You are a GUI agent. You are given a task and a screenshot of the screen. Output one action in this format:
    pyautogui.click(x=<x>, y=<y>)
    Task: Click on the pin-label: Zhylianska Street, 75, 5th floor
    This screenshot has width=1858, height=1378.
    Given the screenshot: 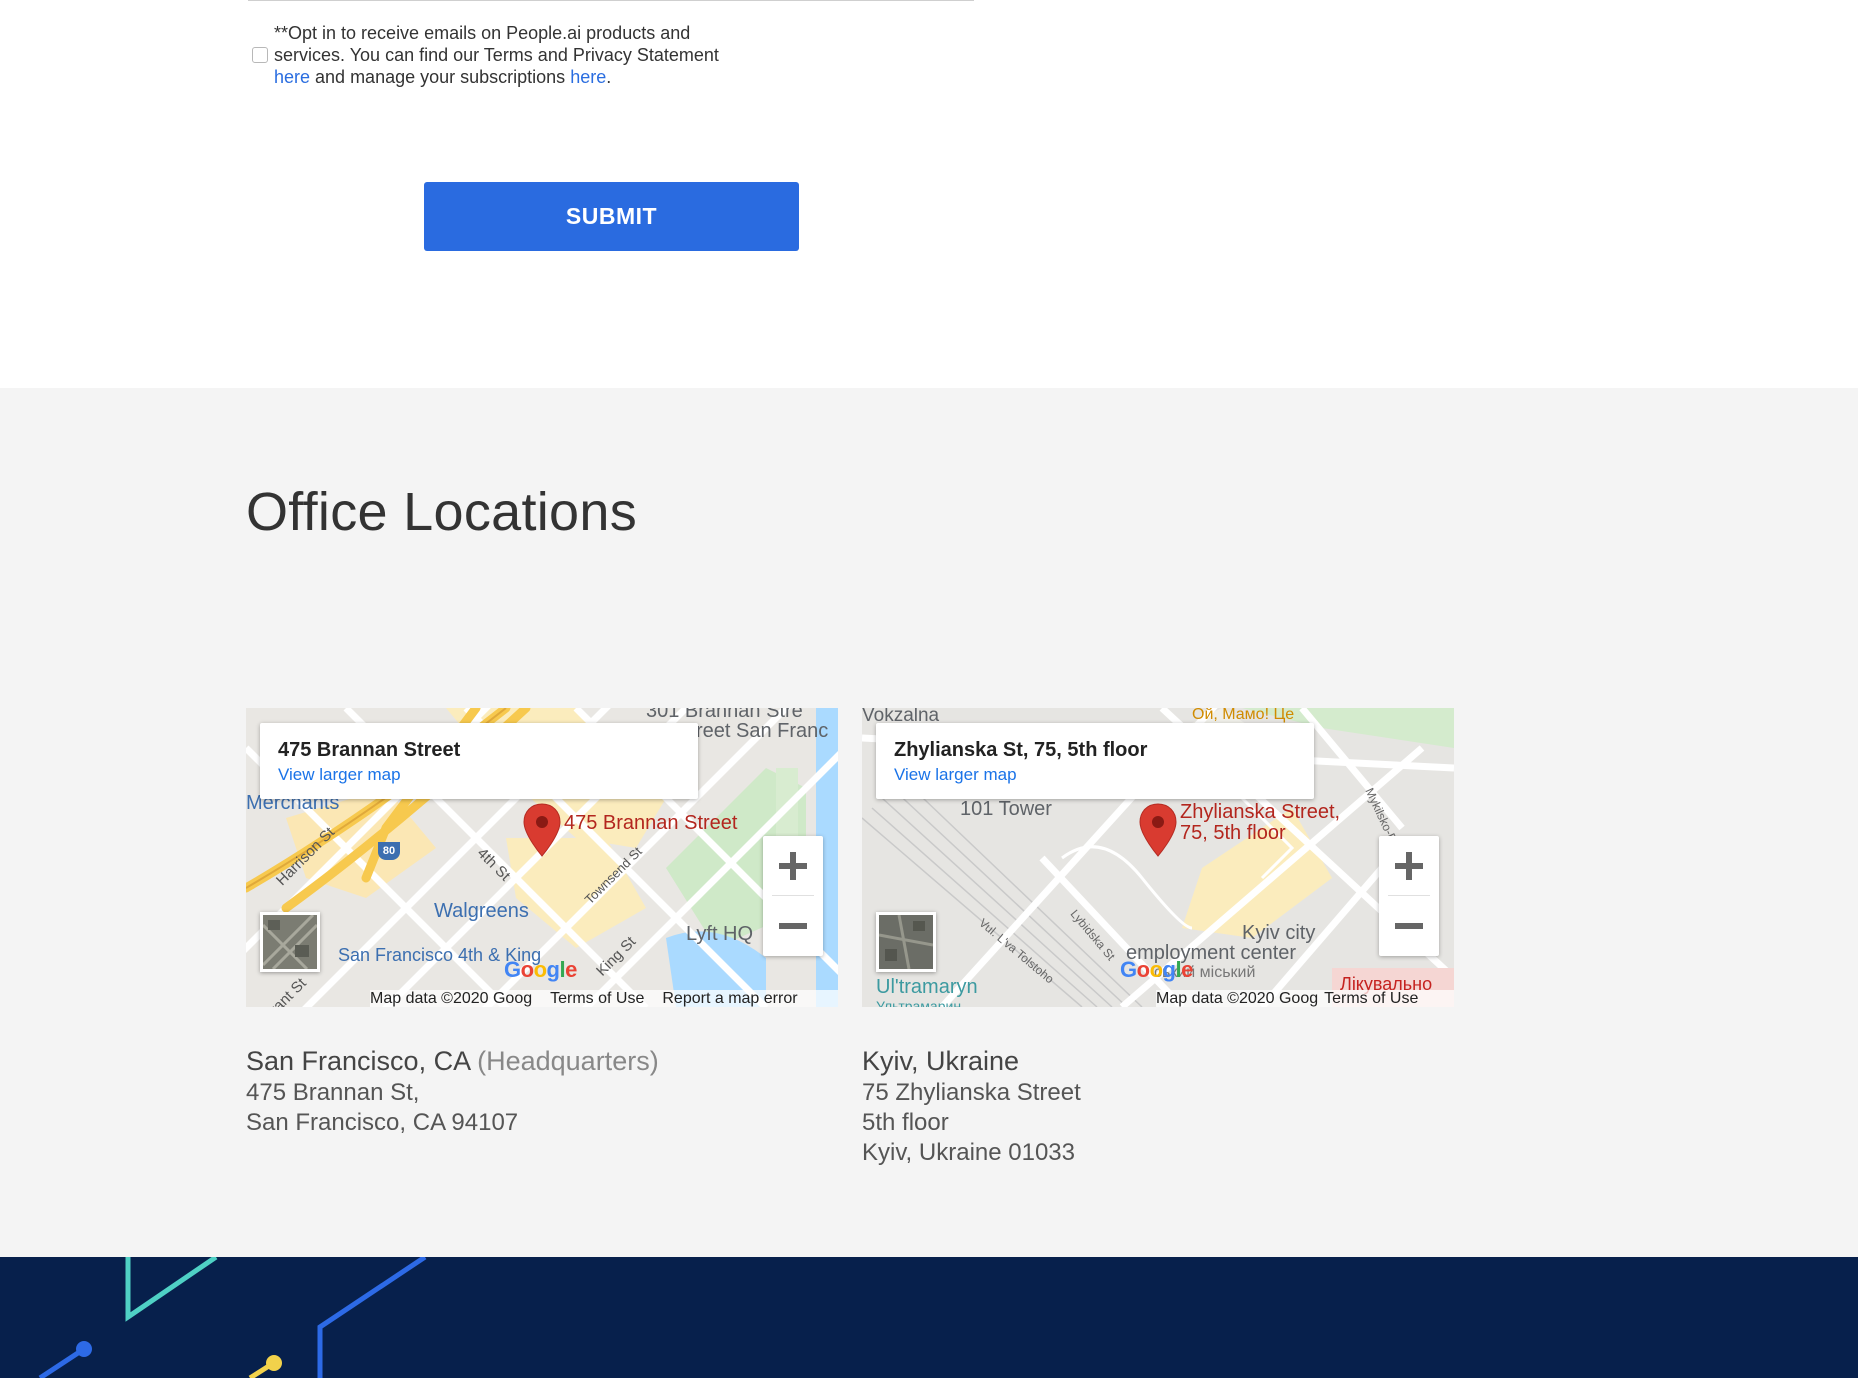 What is the action you would take?
    pyautogui.click(x=1260, y=823)
    